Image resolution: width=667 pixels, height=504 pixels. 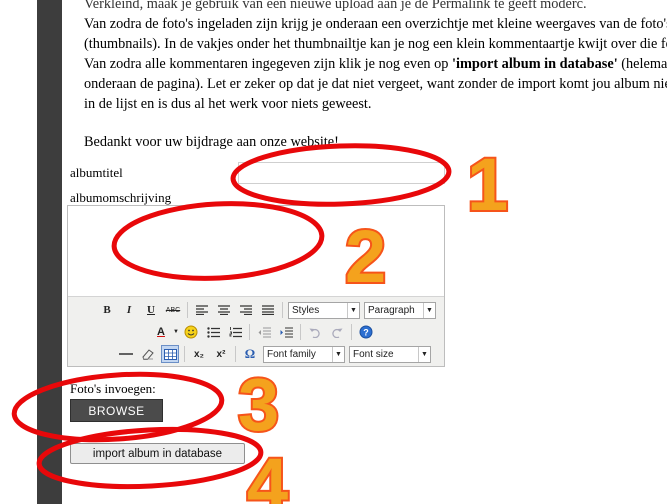 What do you see at coordinates (365, 256) in the screenshot?
I see `annotation-number-2: 2` at bounding box center [365, 256].